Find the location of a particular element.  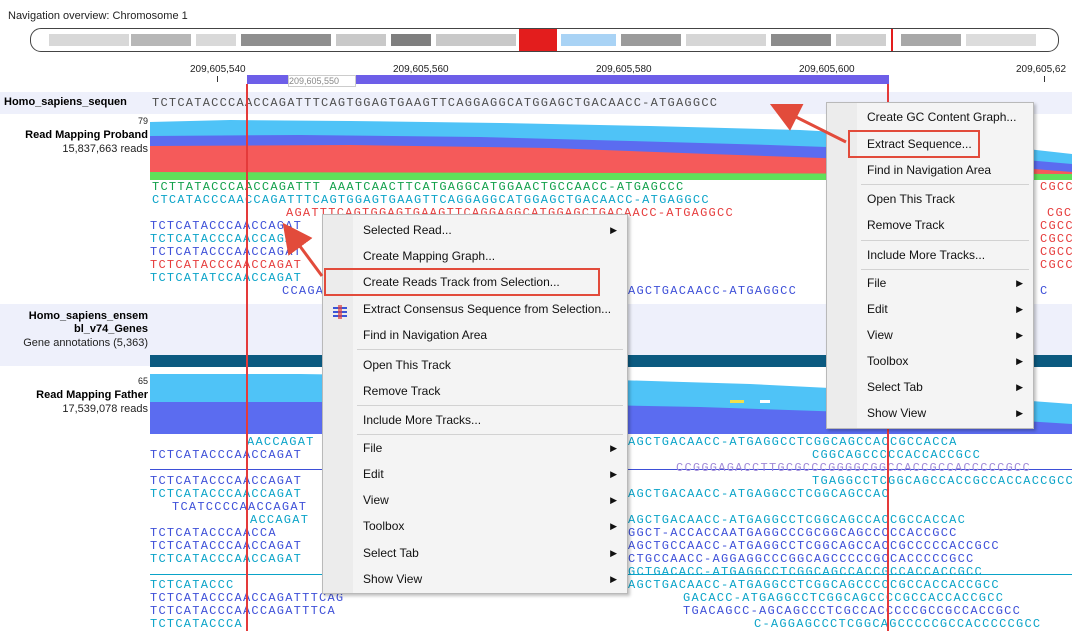

arrow-to-reference is located at coordinates (808, 123).